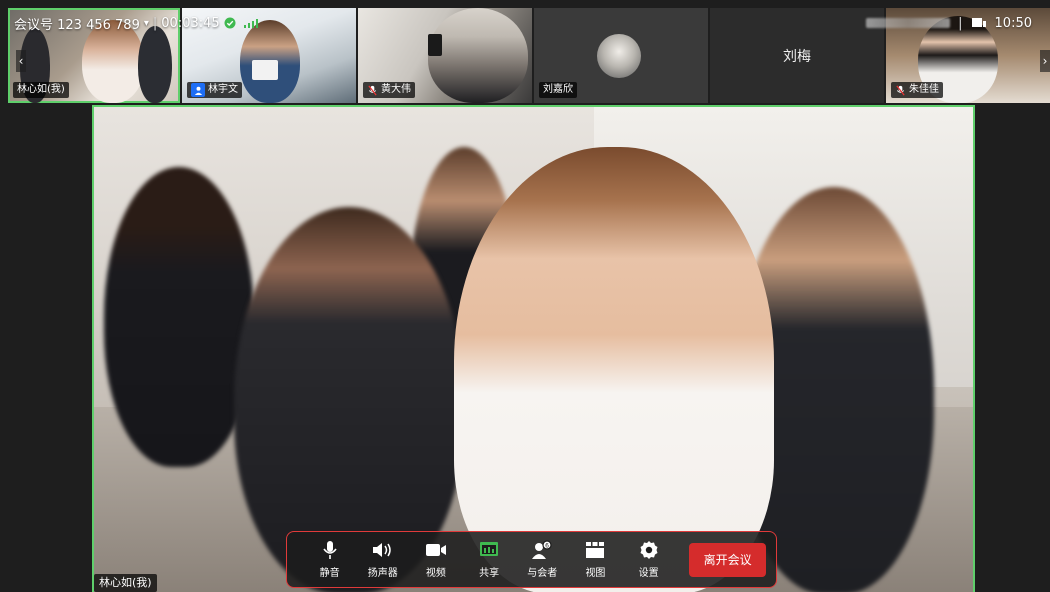  Describe the element at coordinates (1013, 23) in the screenshot. I see `clock: 10:50` at that location.